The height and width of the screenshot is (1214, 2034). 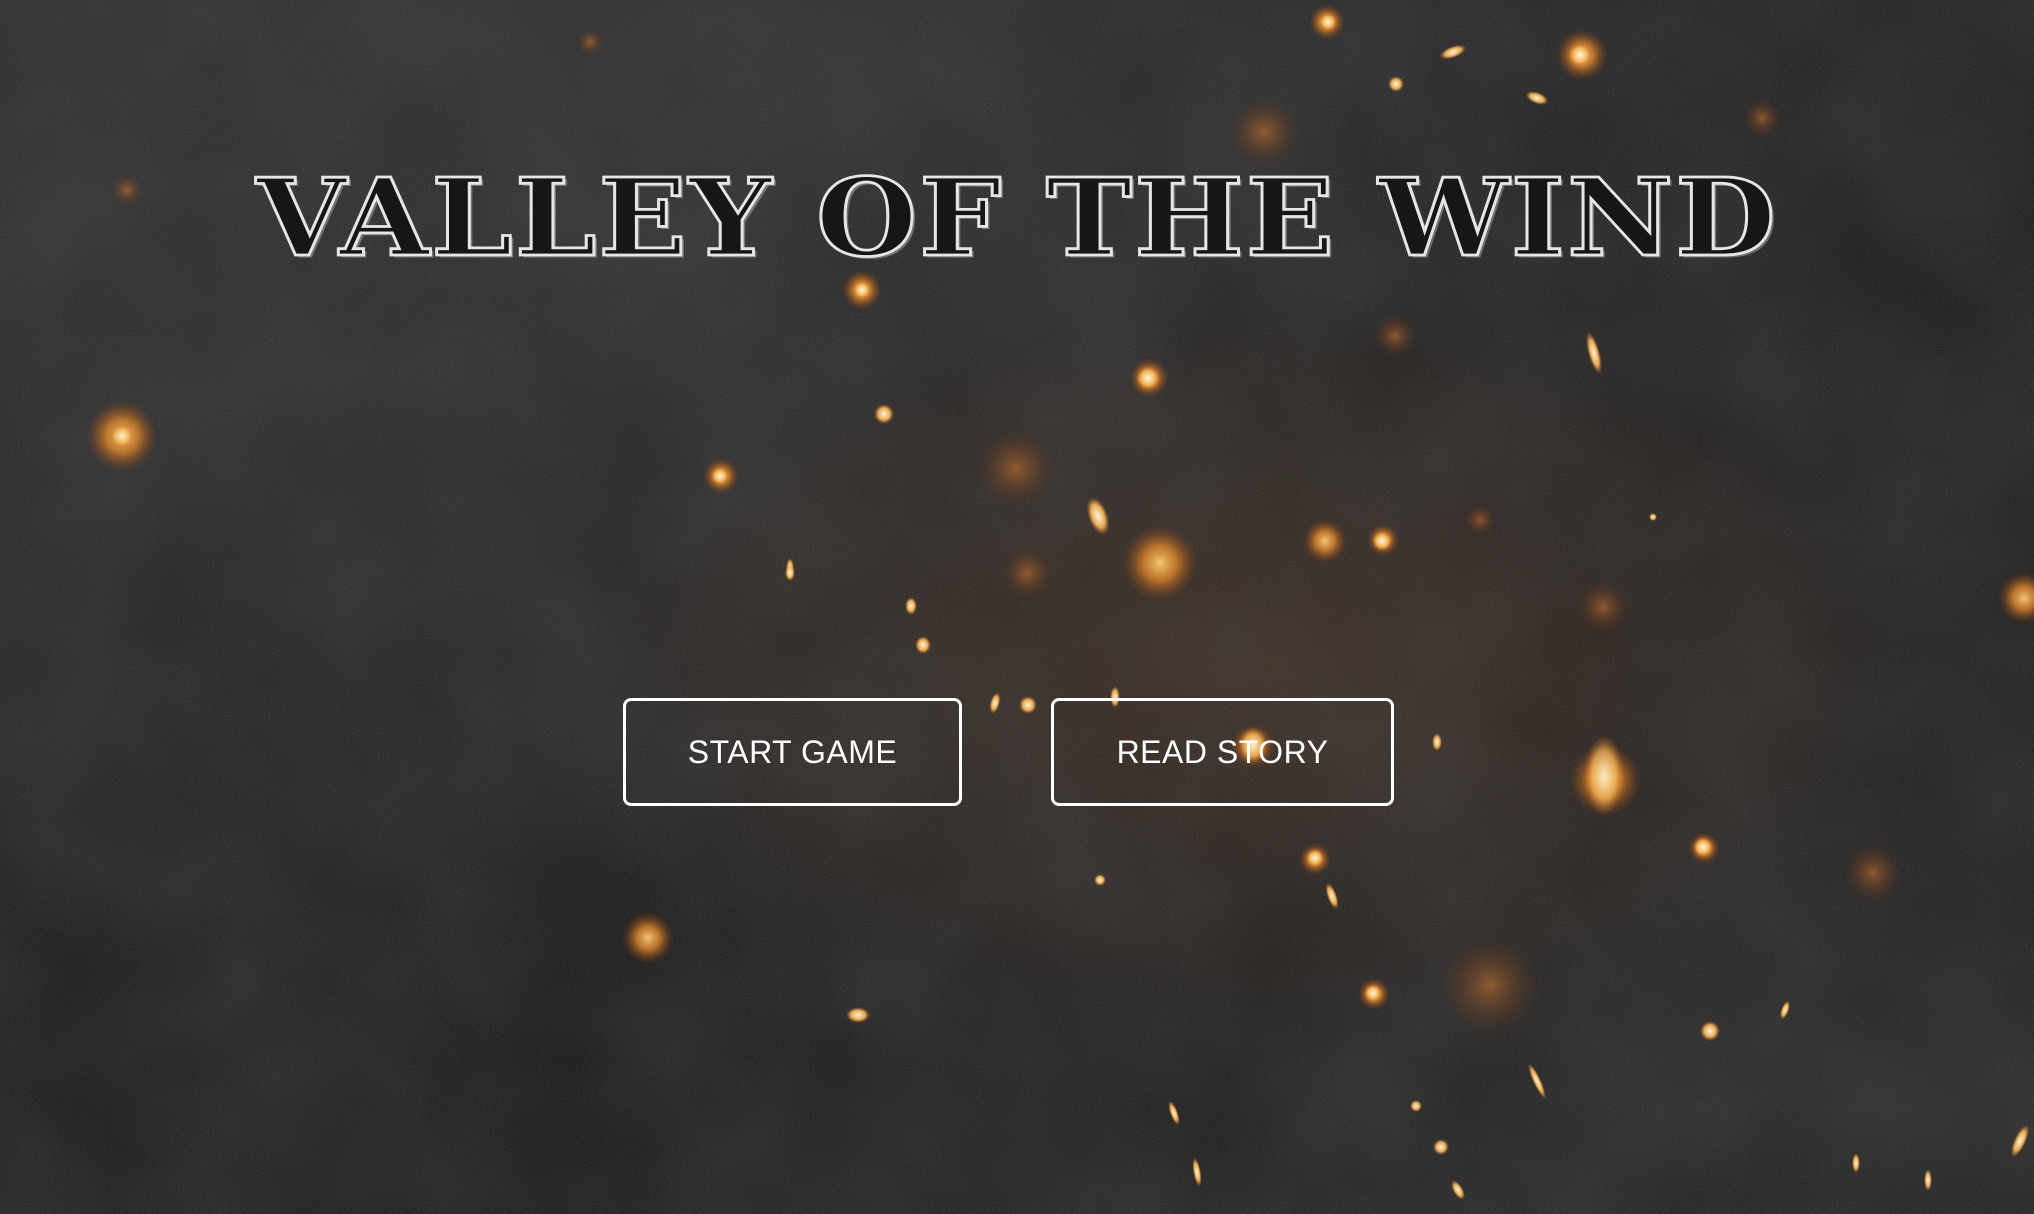 I want to click on game-title: VALLEY OF THE WIND, so click(x=1016, y=218).